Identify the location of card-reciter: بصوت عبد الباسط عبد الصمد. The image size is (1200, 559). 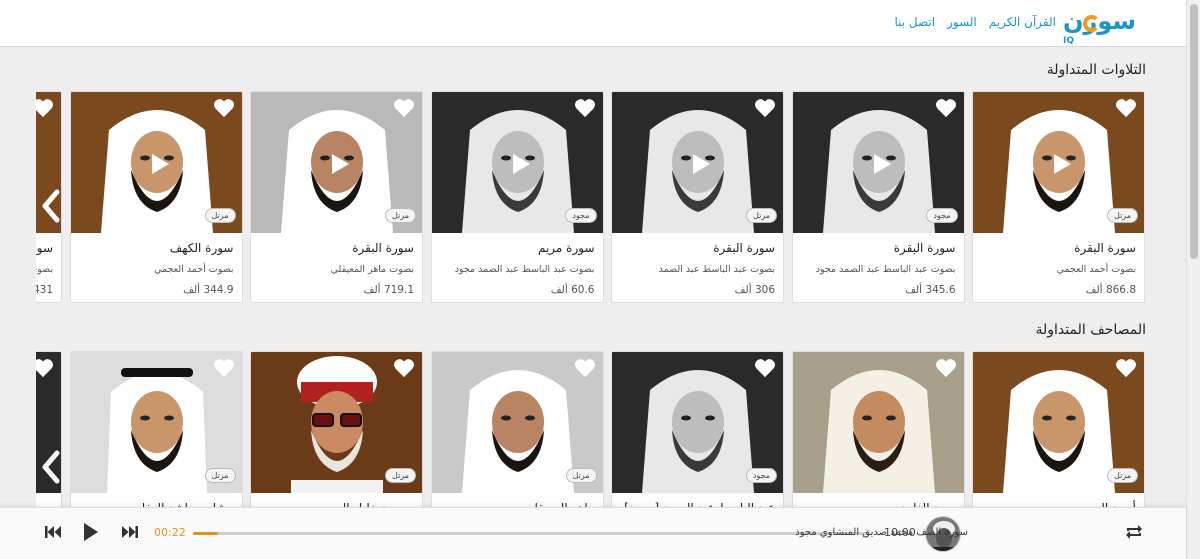
(716, 269).